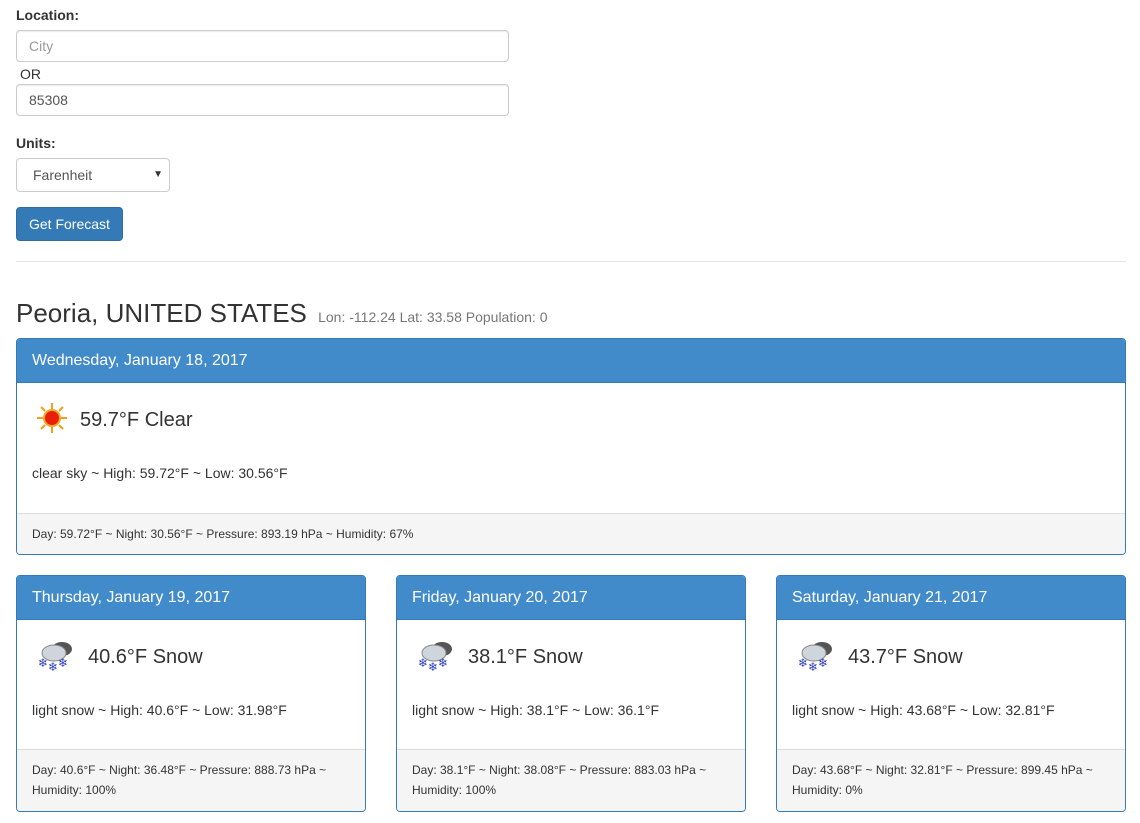 Image resolution: width=1140 pixels, height=823 pixels. What do you see at coordinates (191, 598) in the screenshot?
I see `forecast-date: Thursday, January 19, 2017` at bounding box center [191, 598].